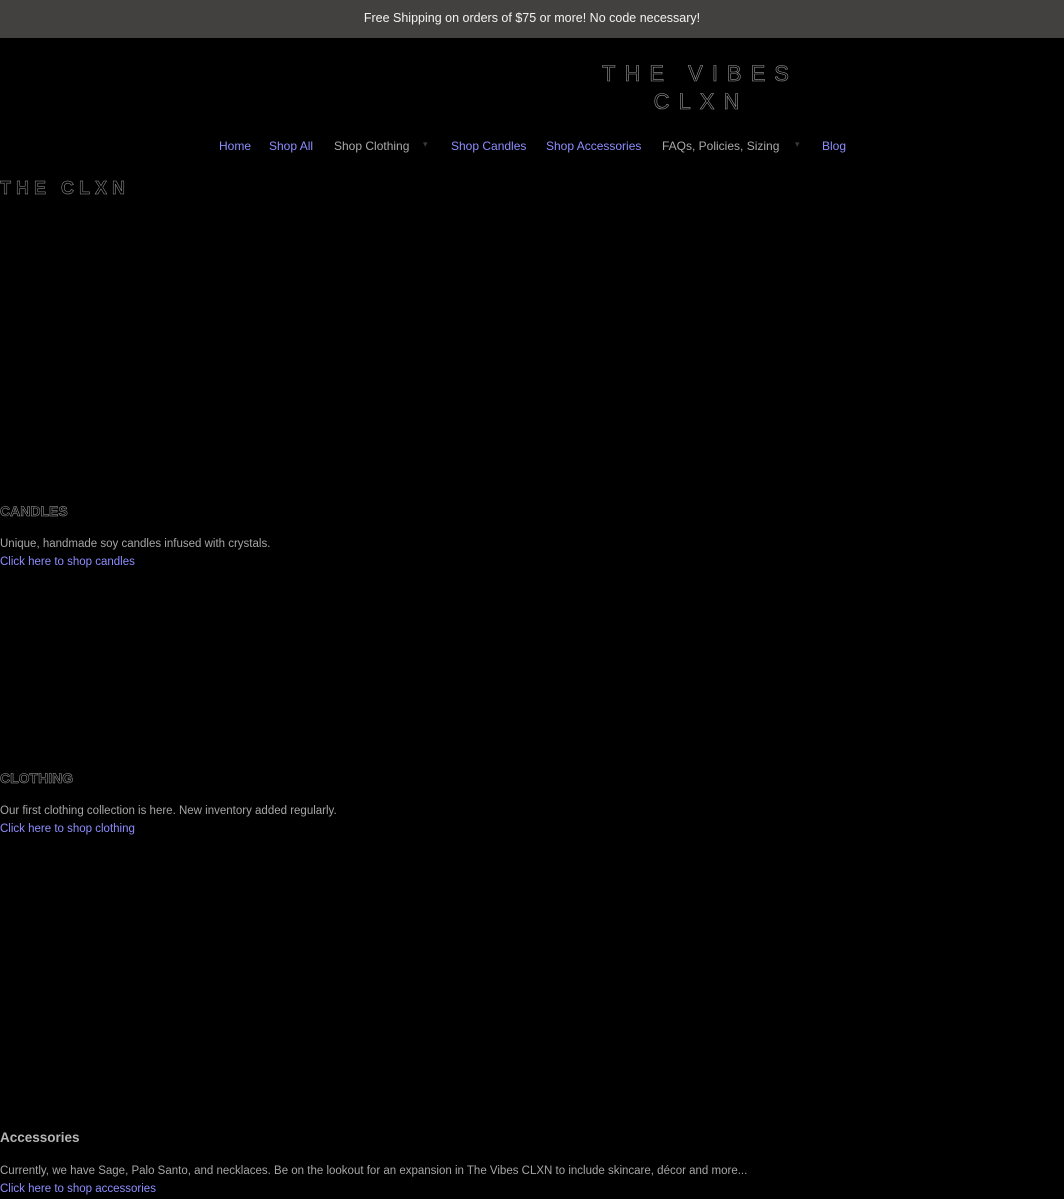 This screenshot has width=1064, height=1199. What do you see at coordinates (37, 778) in the screenshot?
I see `clothing-title: CLOTHING` at bounding box center [37, 778].